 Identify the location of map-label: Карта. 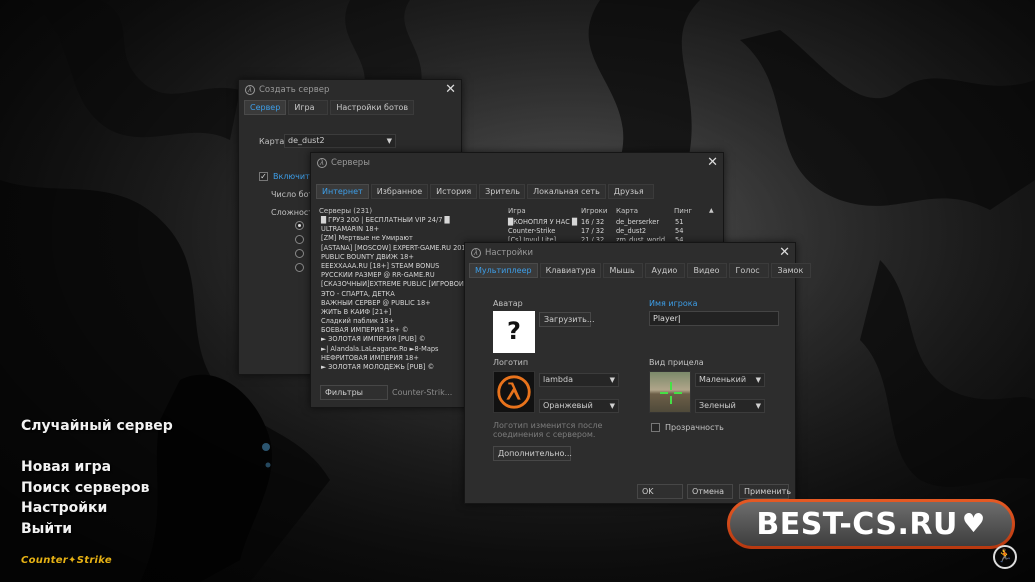
(272, 141).